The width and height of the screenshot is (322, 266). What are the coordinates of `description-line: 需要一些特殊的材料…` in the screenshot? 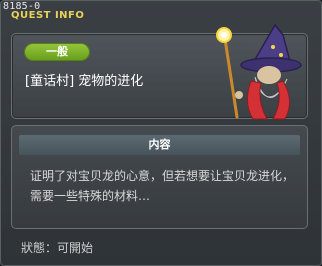 It's located at (90, 196).